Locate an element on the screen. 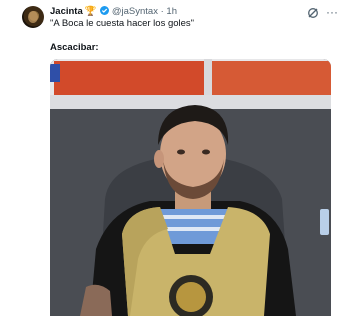 This screenshot has width=350, height=316. tweet-caption: Ascacibar: is located at coordinates (74, 47).